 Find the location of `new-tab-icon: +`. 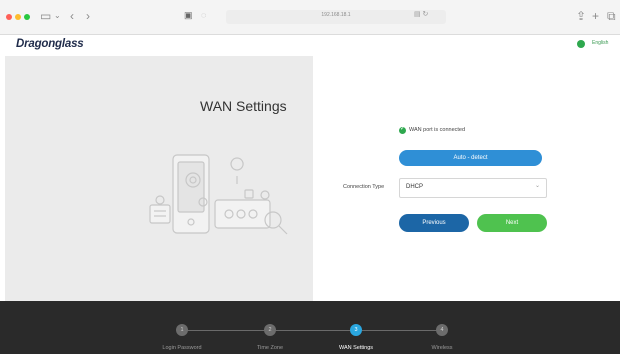

new-tab-icon: + is located at coordinates (595, 16).